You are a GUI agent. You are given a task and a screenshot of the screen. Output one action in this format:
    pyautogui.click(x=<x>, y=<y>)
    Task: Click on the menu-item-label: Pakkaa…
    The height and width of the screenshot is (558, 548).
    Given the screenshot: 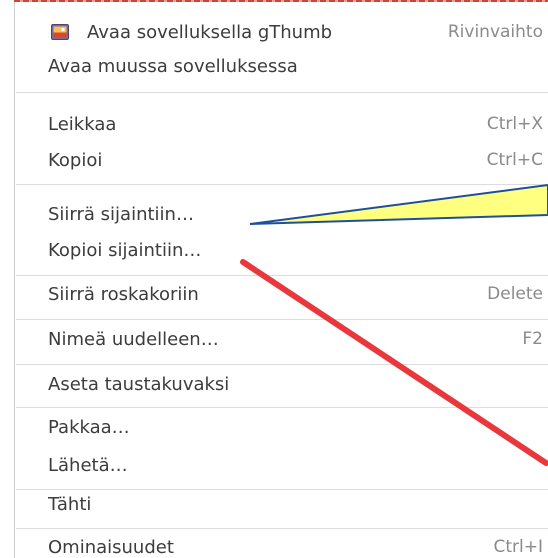 What is the action you would take?
    pyautogui.click(x=89, y=427)
    